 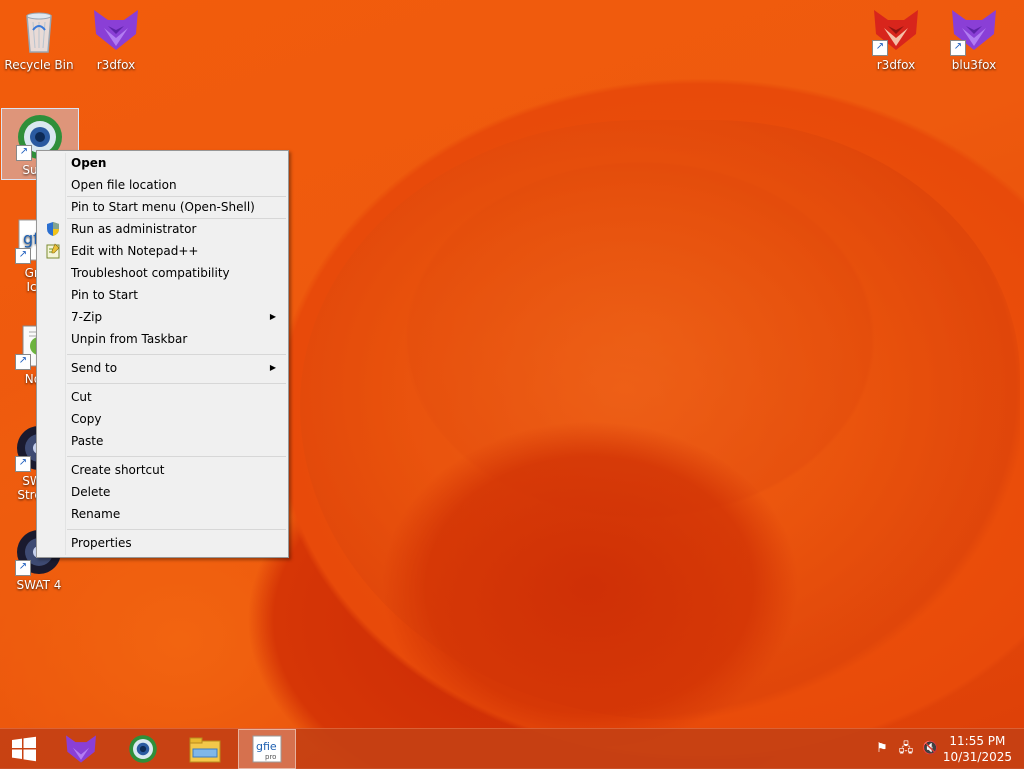 I want to click on menu-create-shortcut: Create shortcut, so click(x=162, y=470).